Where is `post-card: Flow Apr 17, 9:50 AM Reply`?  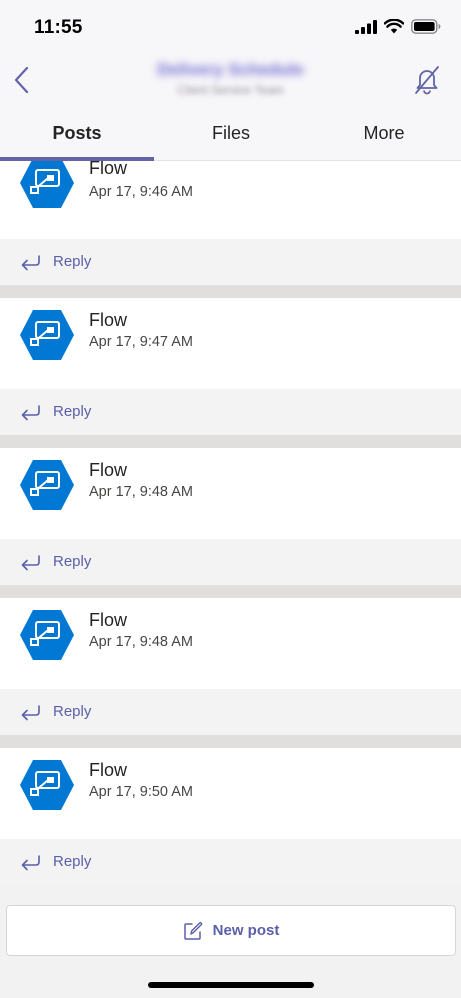
post-card: Flow Apr 17, 9:50 AM Reply is located at coordinates (230, 816).